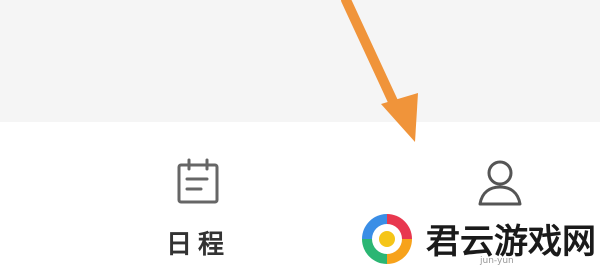 The width and height of the screenshot is (600, 271). I want to click on watermark-subtext: jun-yun, so click(497, 261).